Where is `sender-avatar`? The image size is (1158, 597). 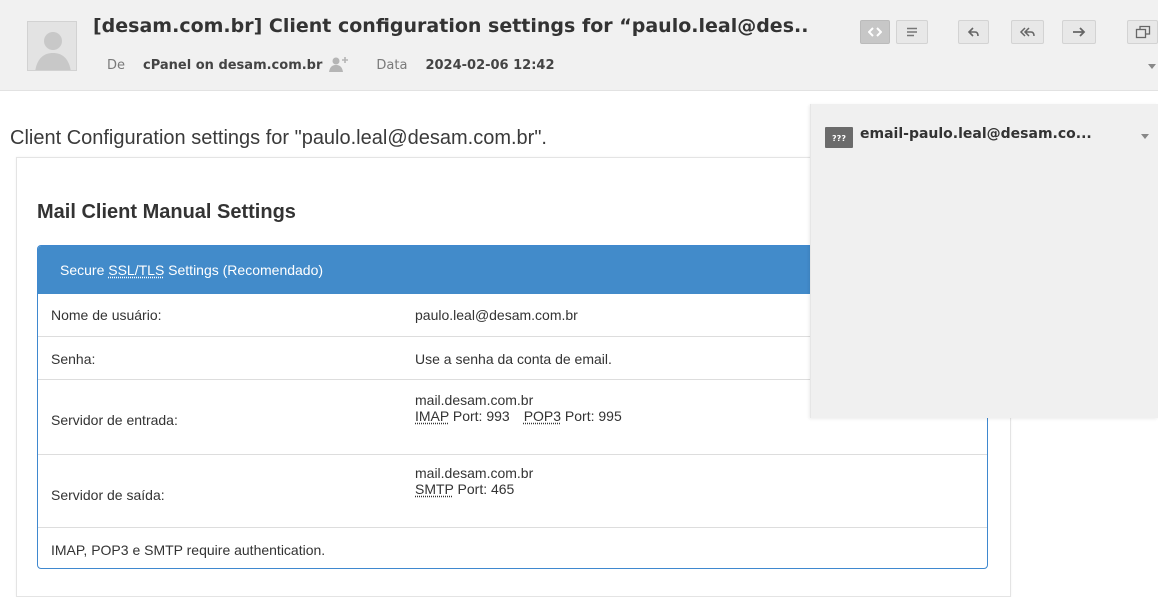
sender-avatar is located at coordinates (52, 46).